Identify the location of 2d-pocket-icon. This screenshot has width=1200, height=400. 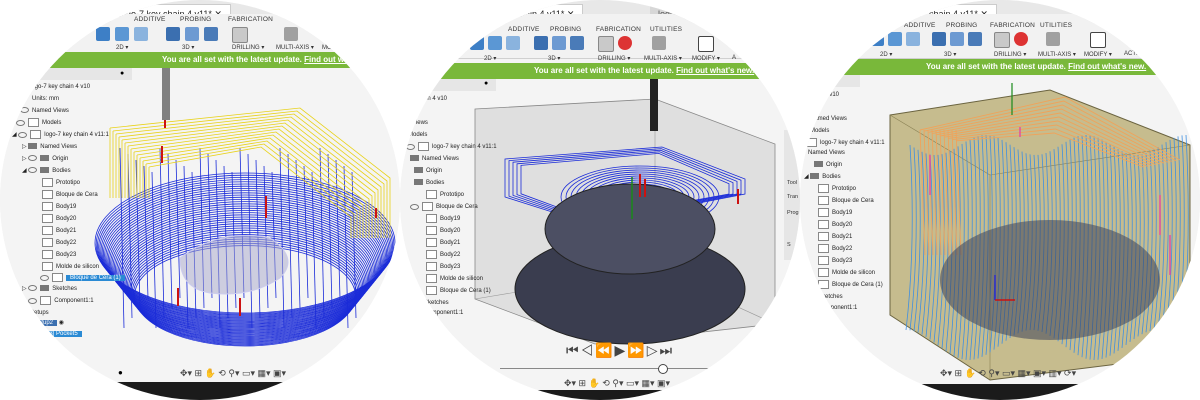
(895, 39).